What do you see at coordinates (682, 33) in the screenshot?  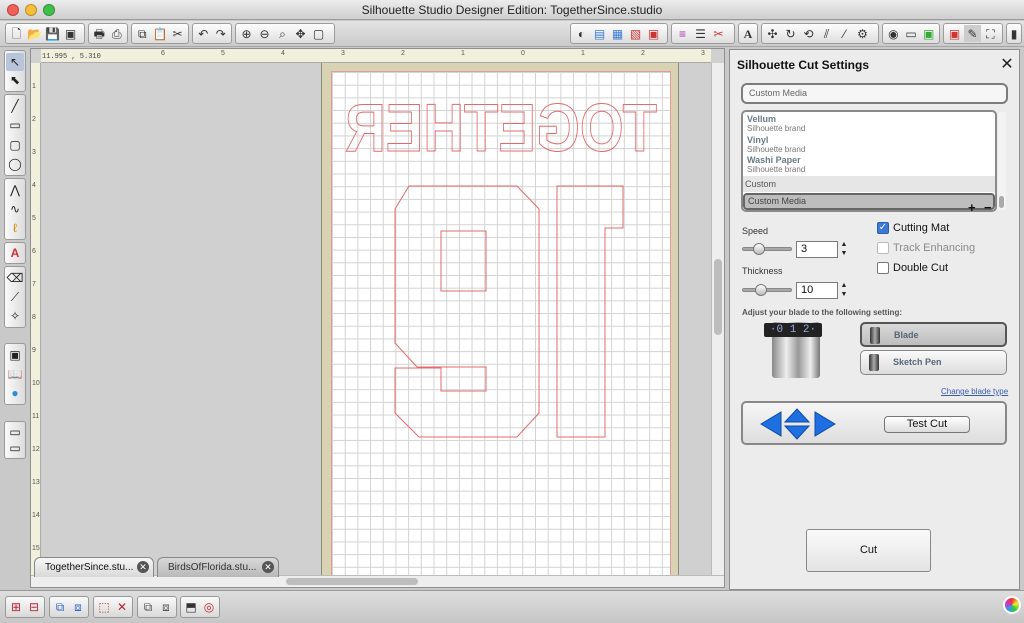 I see `cut-style-icon: ≡` at bounding box center [682, 33].